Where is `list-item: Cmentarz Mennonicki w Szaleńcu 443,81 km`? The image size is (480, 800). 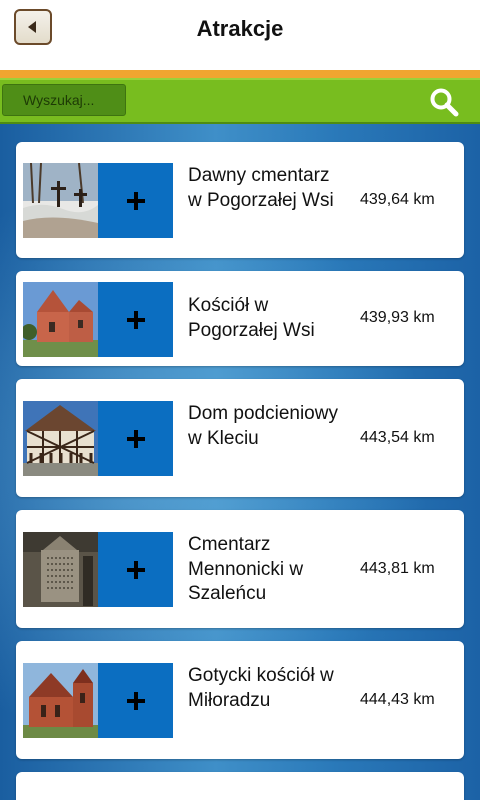 list-item: Cmentarz Mennonicki w Szaleńcu 443,81 km is located at coordinates (240, 569).